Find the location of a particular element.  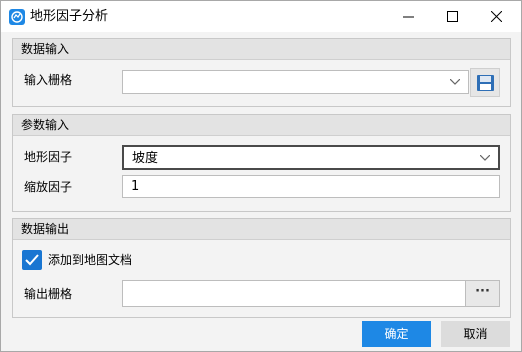

title-bar: 地形因子分析 is located at coordinates (261, 16).